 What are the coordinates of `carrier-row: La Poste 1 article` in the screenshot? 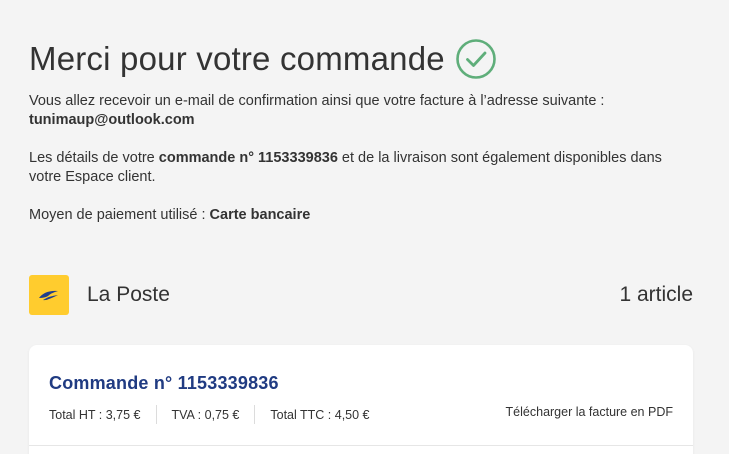 It's located at (361, 295).